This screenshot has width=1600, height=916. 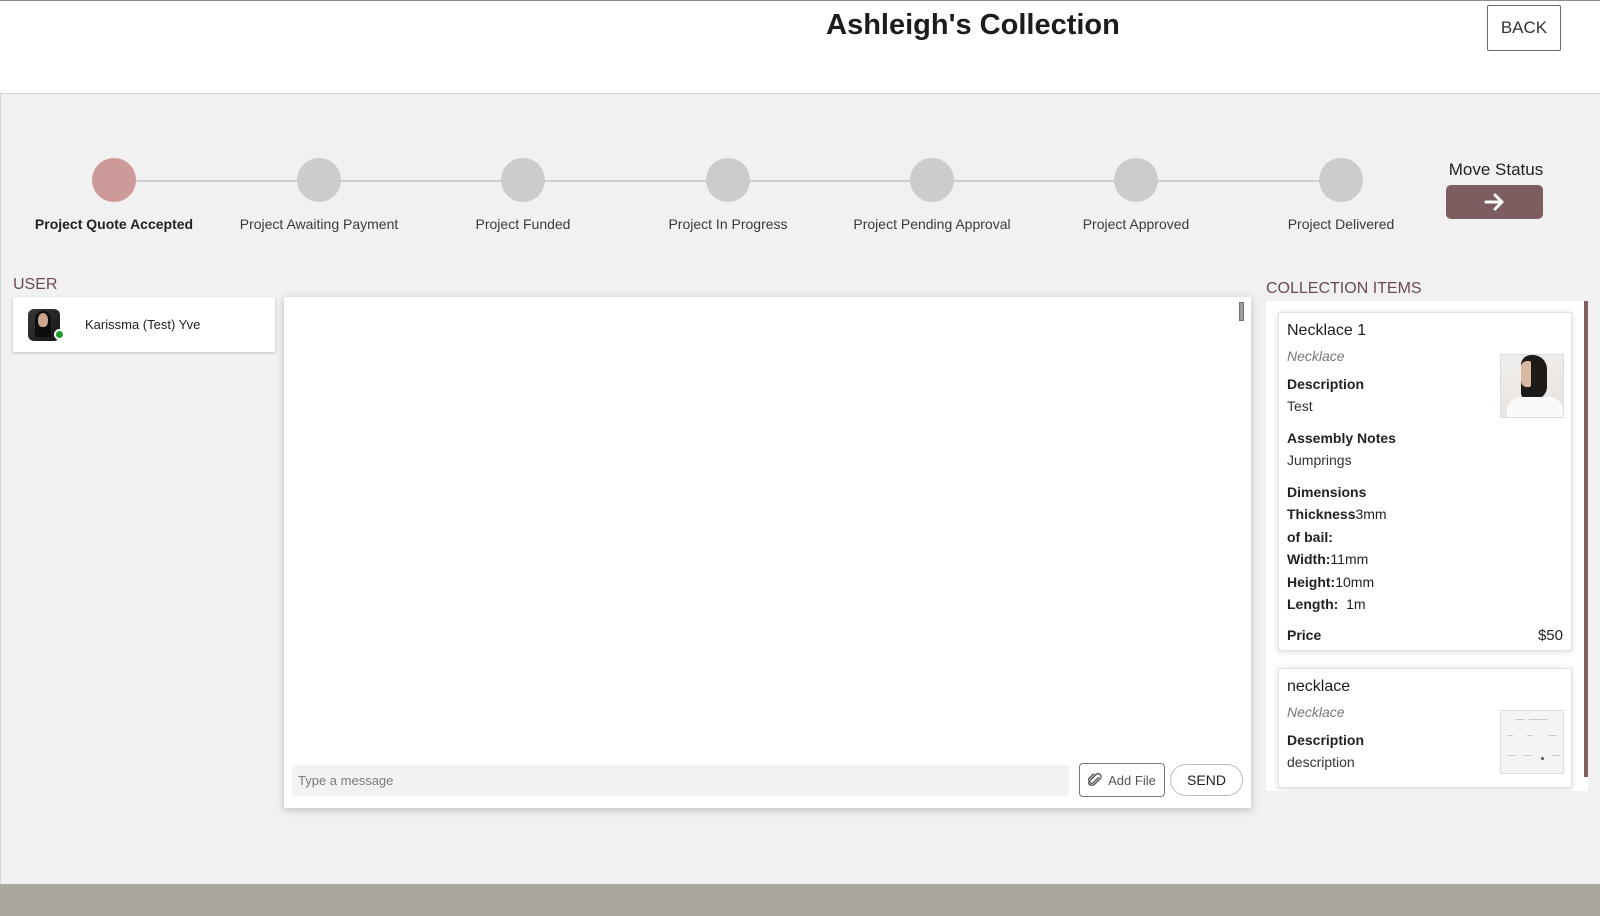 I want to click on height-row: Height:10mm, so click(x=1425, y=582).